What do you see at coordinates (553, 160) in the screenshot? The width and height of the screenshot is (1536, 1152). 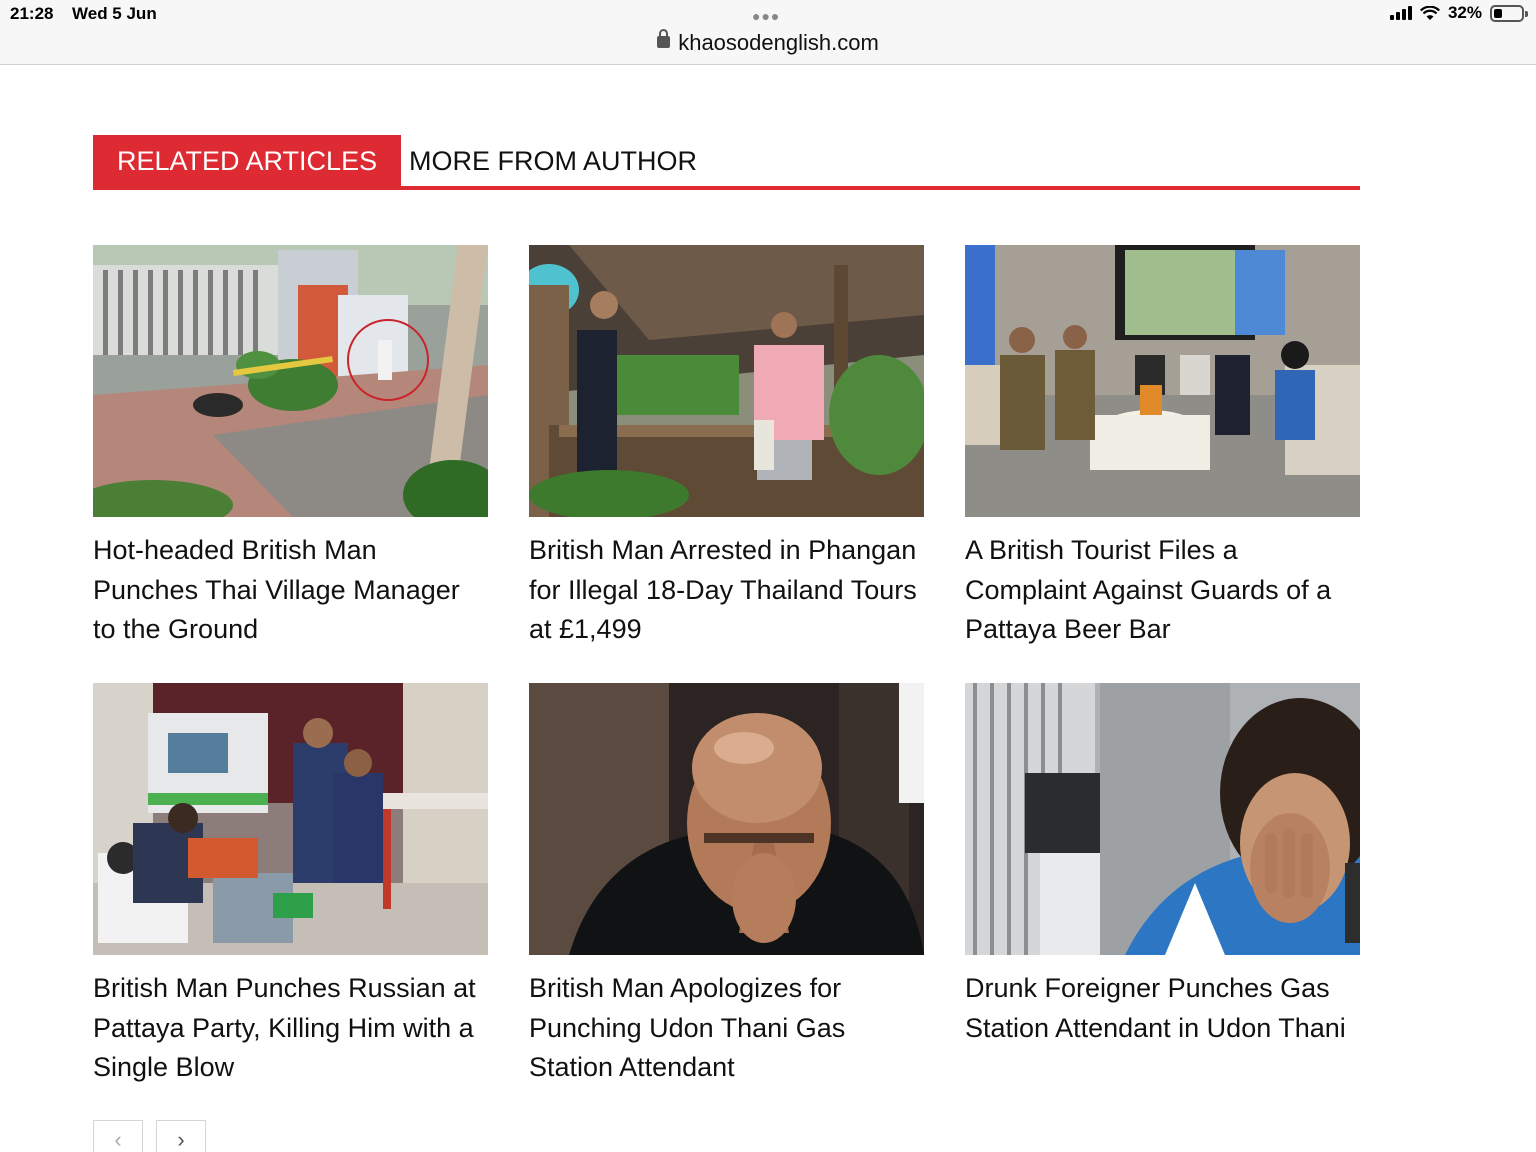 I see `tab-more-from-author: MORE FROM AUTHOR` at bounding box center [553, 160].